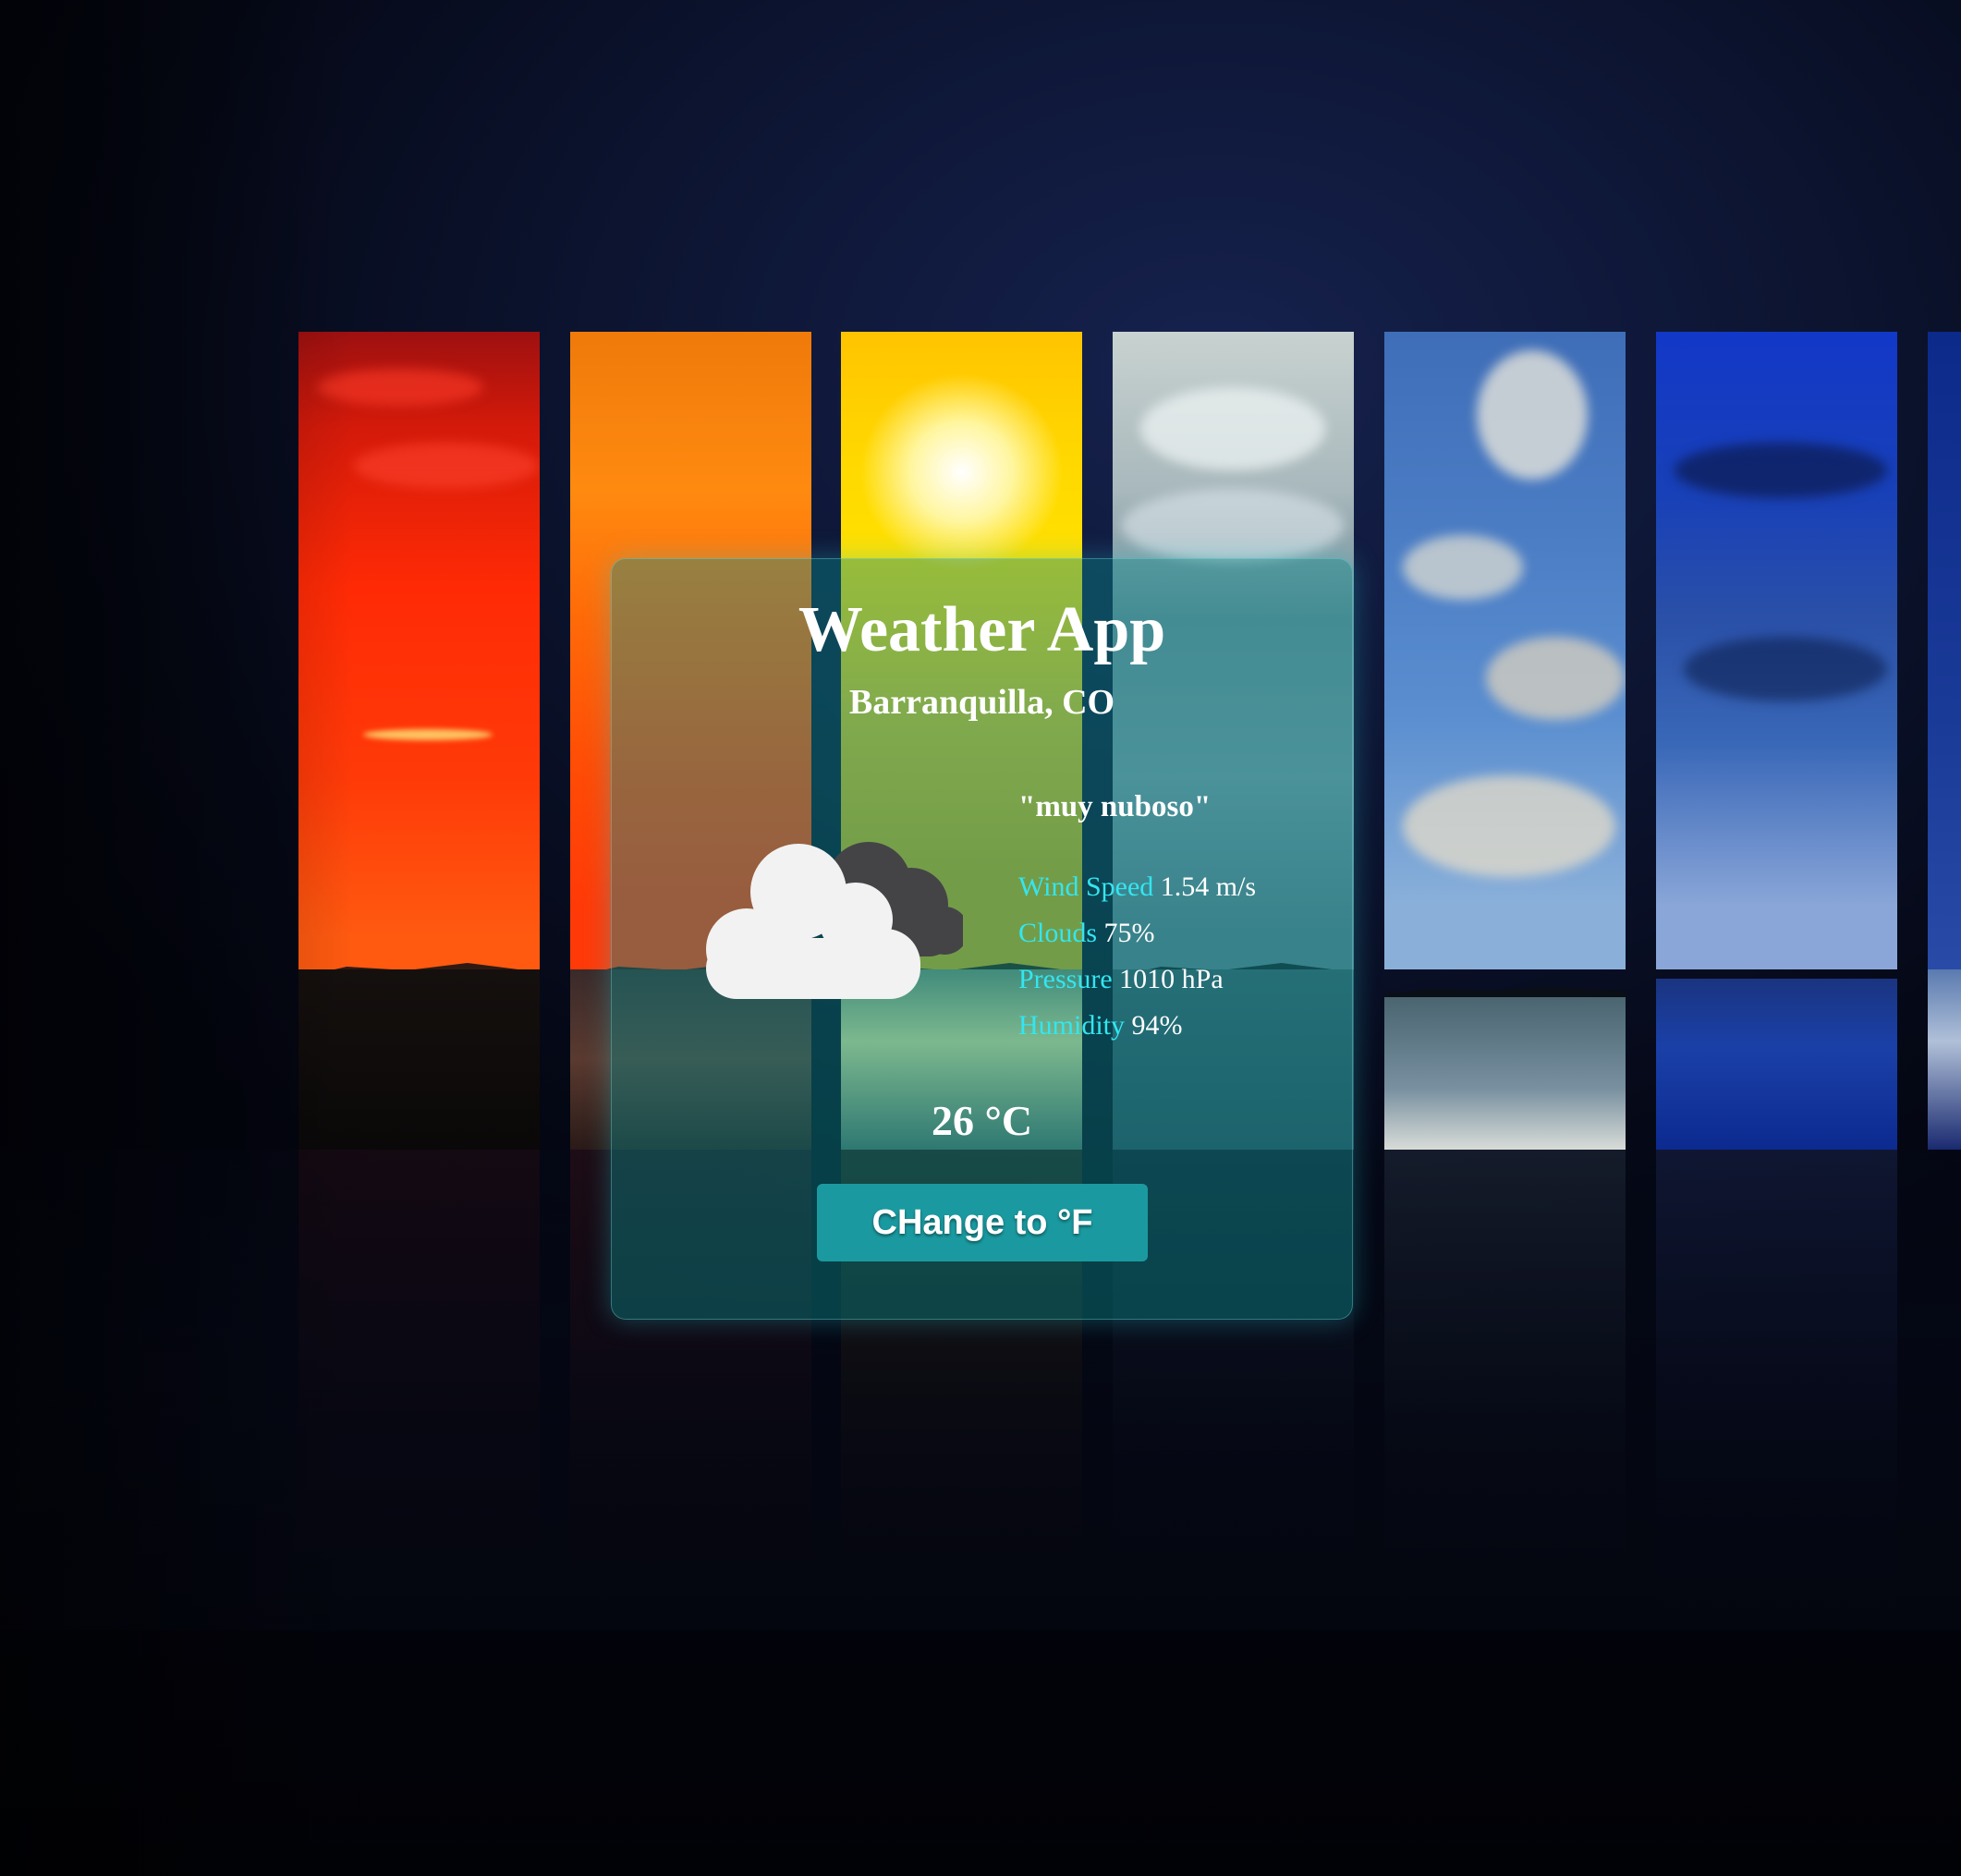 The width and height of the screenshot is (1961, 1876). Describe the element at coordinates (1157, 1025) in the screenshot. I see `stat-value: 94%` at that location.